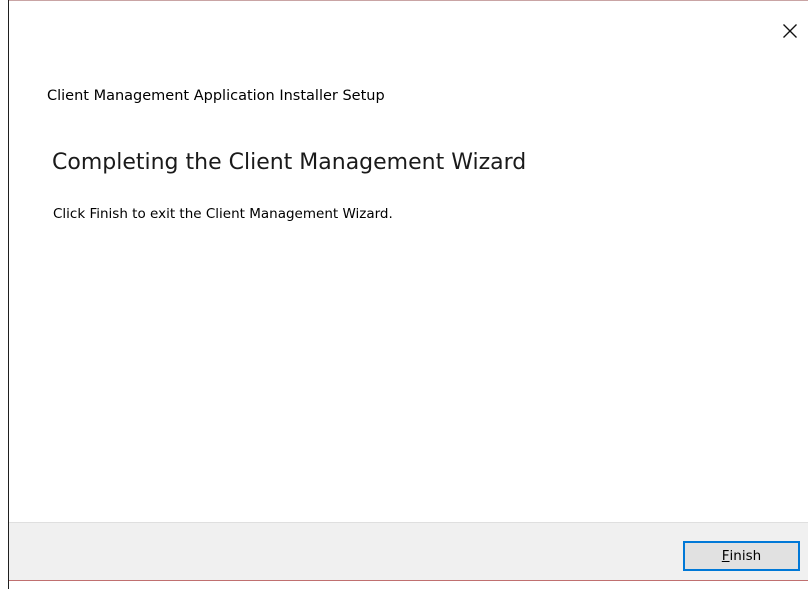 This screenshot has width=808, height=589. Describe the element at coordinates (725, 556) in the screenshot. I see `finish-mnemonic: F` at that location.